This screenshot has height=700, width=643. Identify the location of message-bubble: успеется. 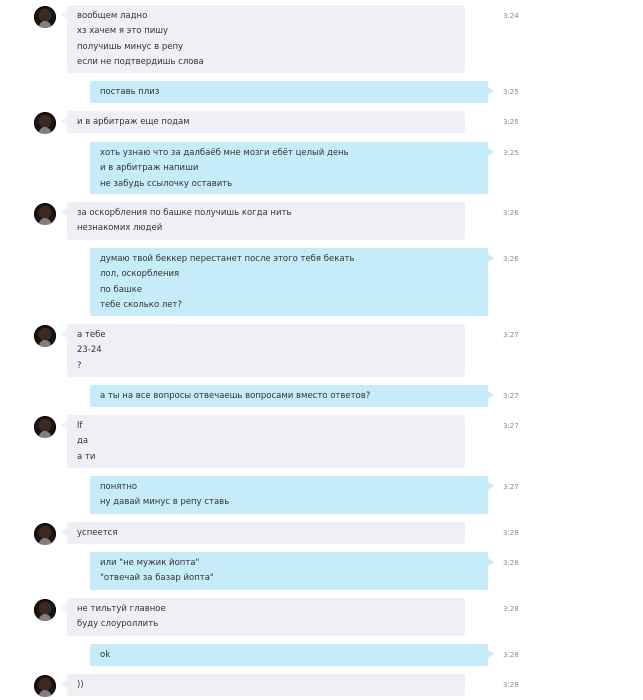
(263, 533).